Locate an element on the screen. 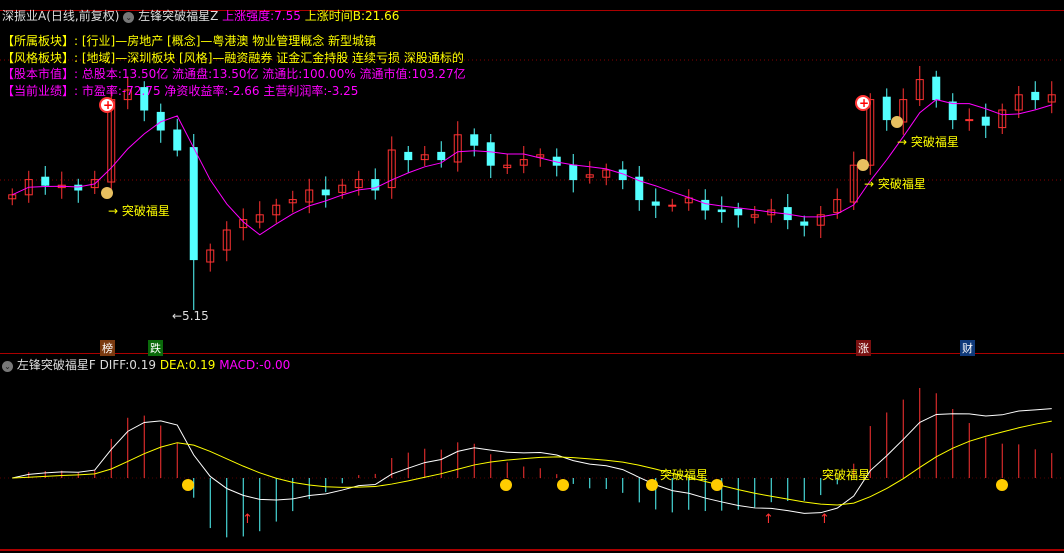  strength-label: 上涨强度: is located at coordinates (248, 16).